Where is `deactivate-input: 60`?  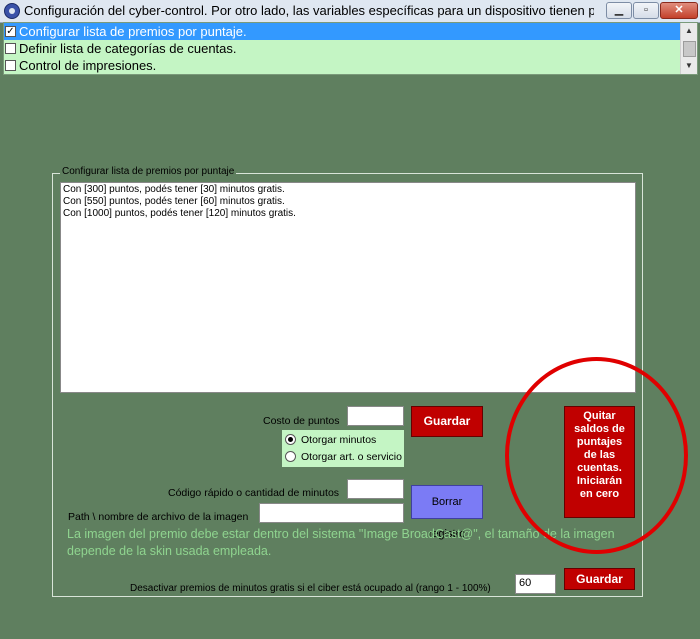
deactivate-input: 60 is located at coordinates (535, 584).